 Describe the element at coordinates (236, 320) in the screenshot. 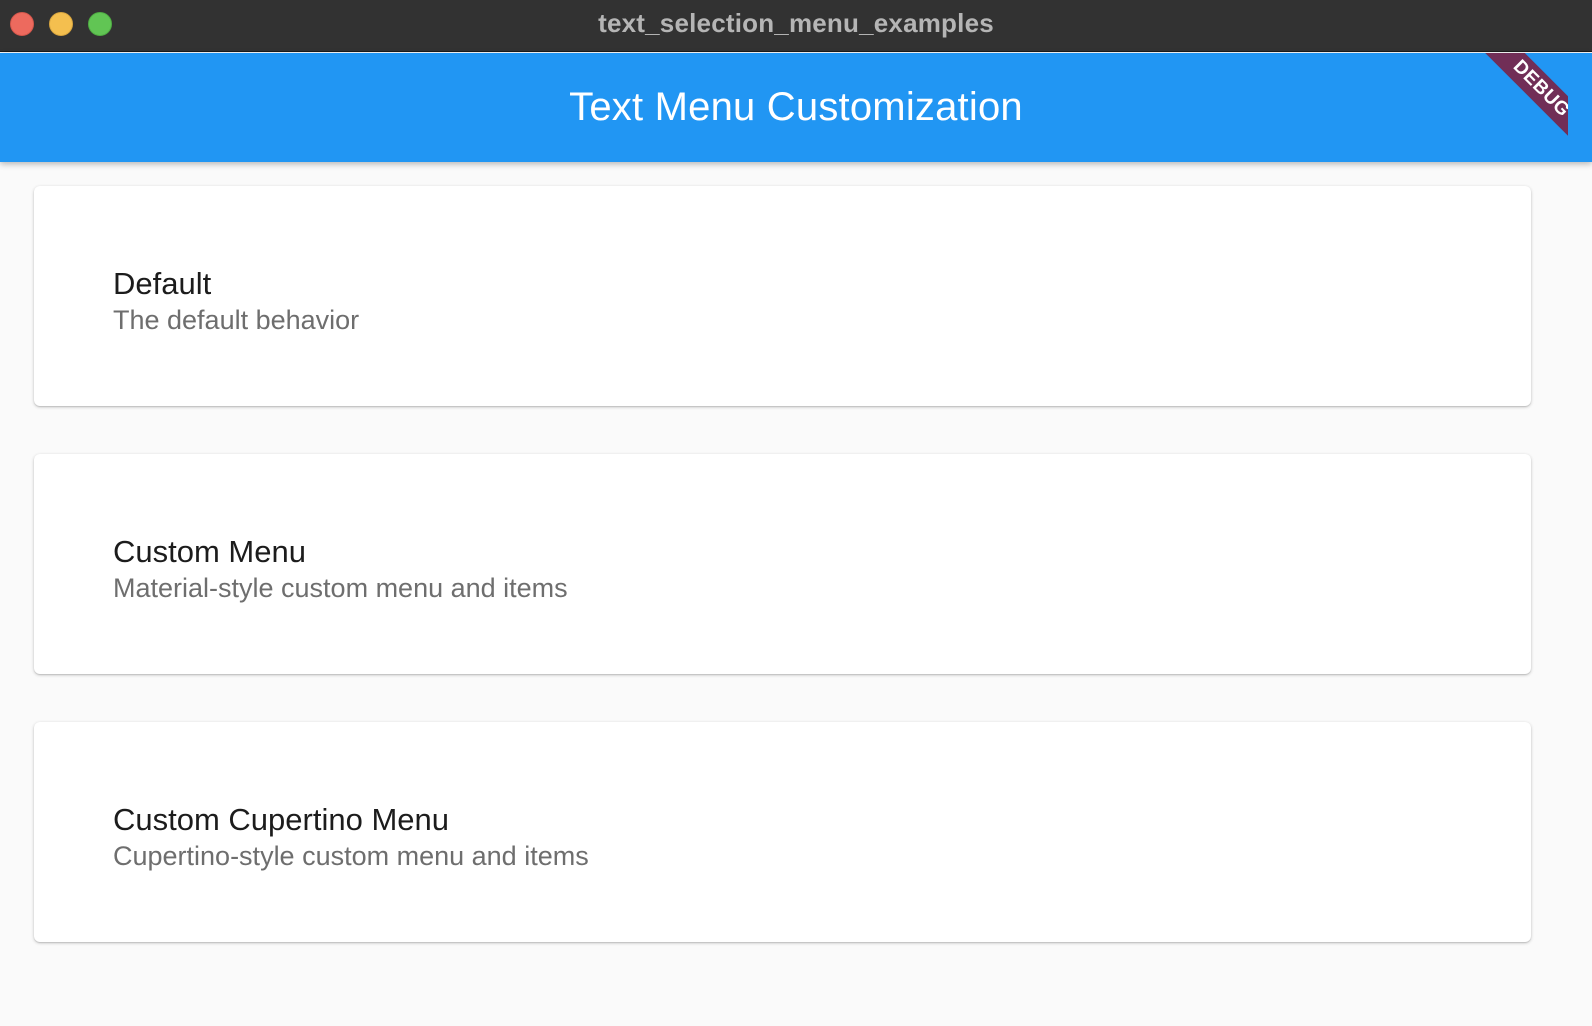

I see `example-subtitle: The default behavior` at that location.